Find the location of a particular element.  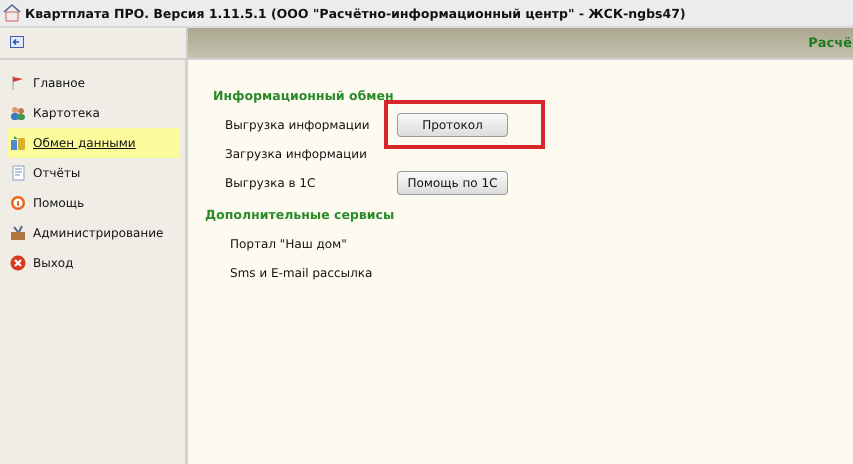

house-logo-icon is located at coordinates (12, 13).